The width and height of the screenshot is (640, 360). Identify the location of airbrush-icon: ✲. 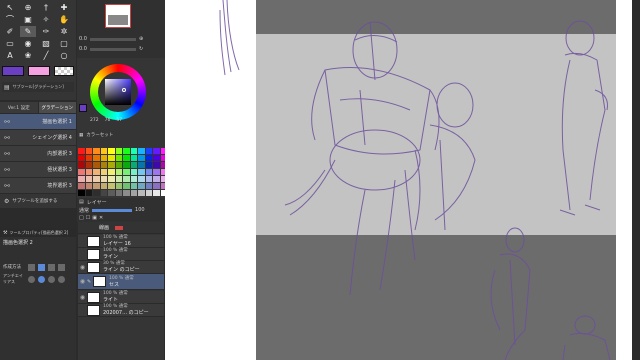
(64, 31).